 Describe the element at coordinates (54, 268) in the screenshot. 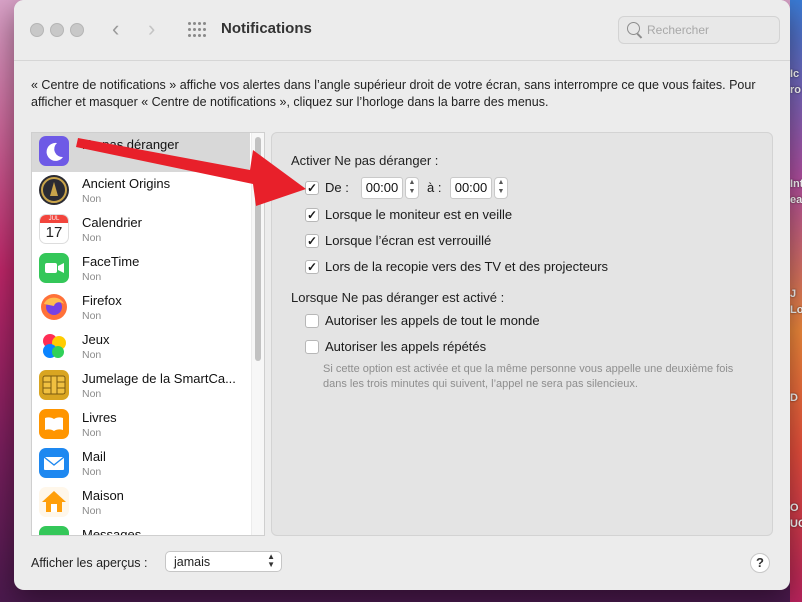

I see `facetime-icon` at that location.